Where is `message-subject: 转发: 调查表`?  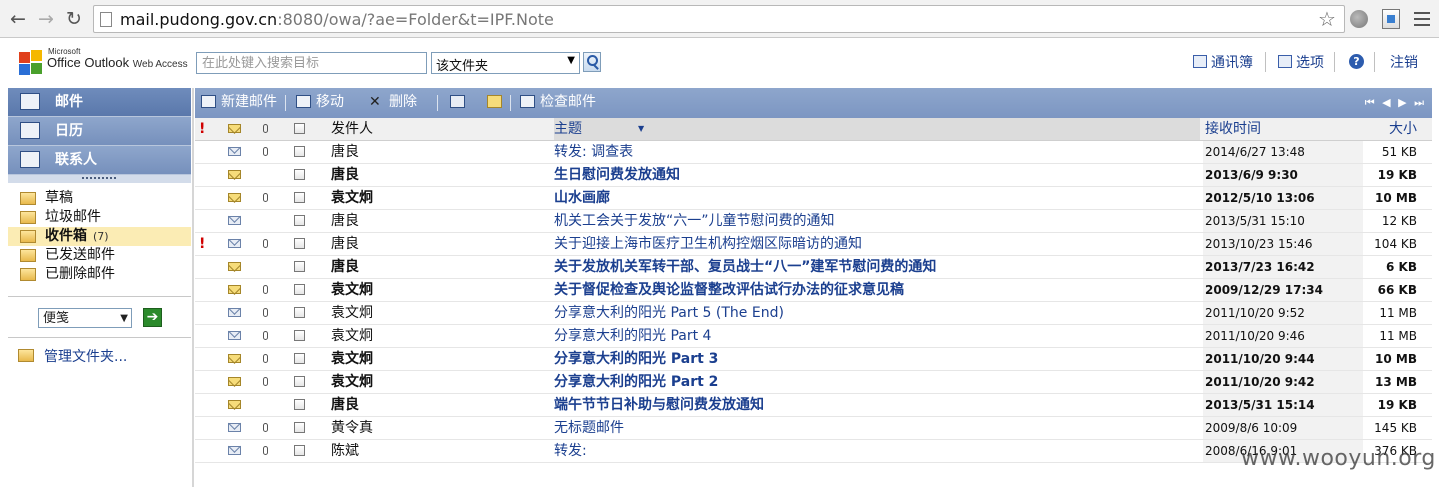 message-subject: 转发: 调查表 is located at coordinates (877, 152).